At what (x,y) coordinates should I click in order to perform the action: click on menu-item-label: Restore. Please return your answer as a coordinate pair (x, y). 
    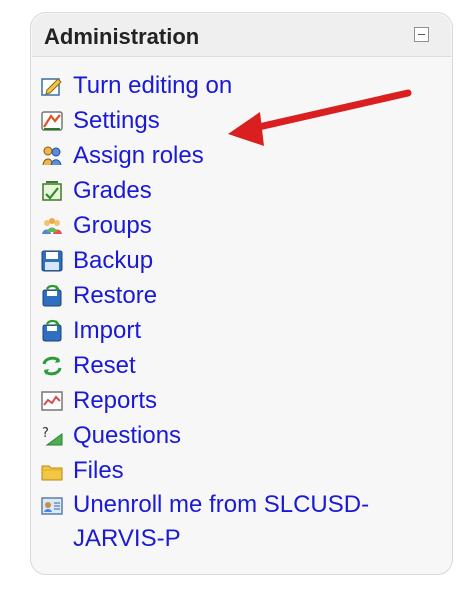
    Looking at the image, I should click on (115, 296).